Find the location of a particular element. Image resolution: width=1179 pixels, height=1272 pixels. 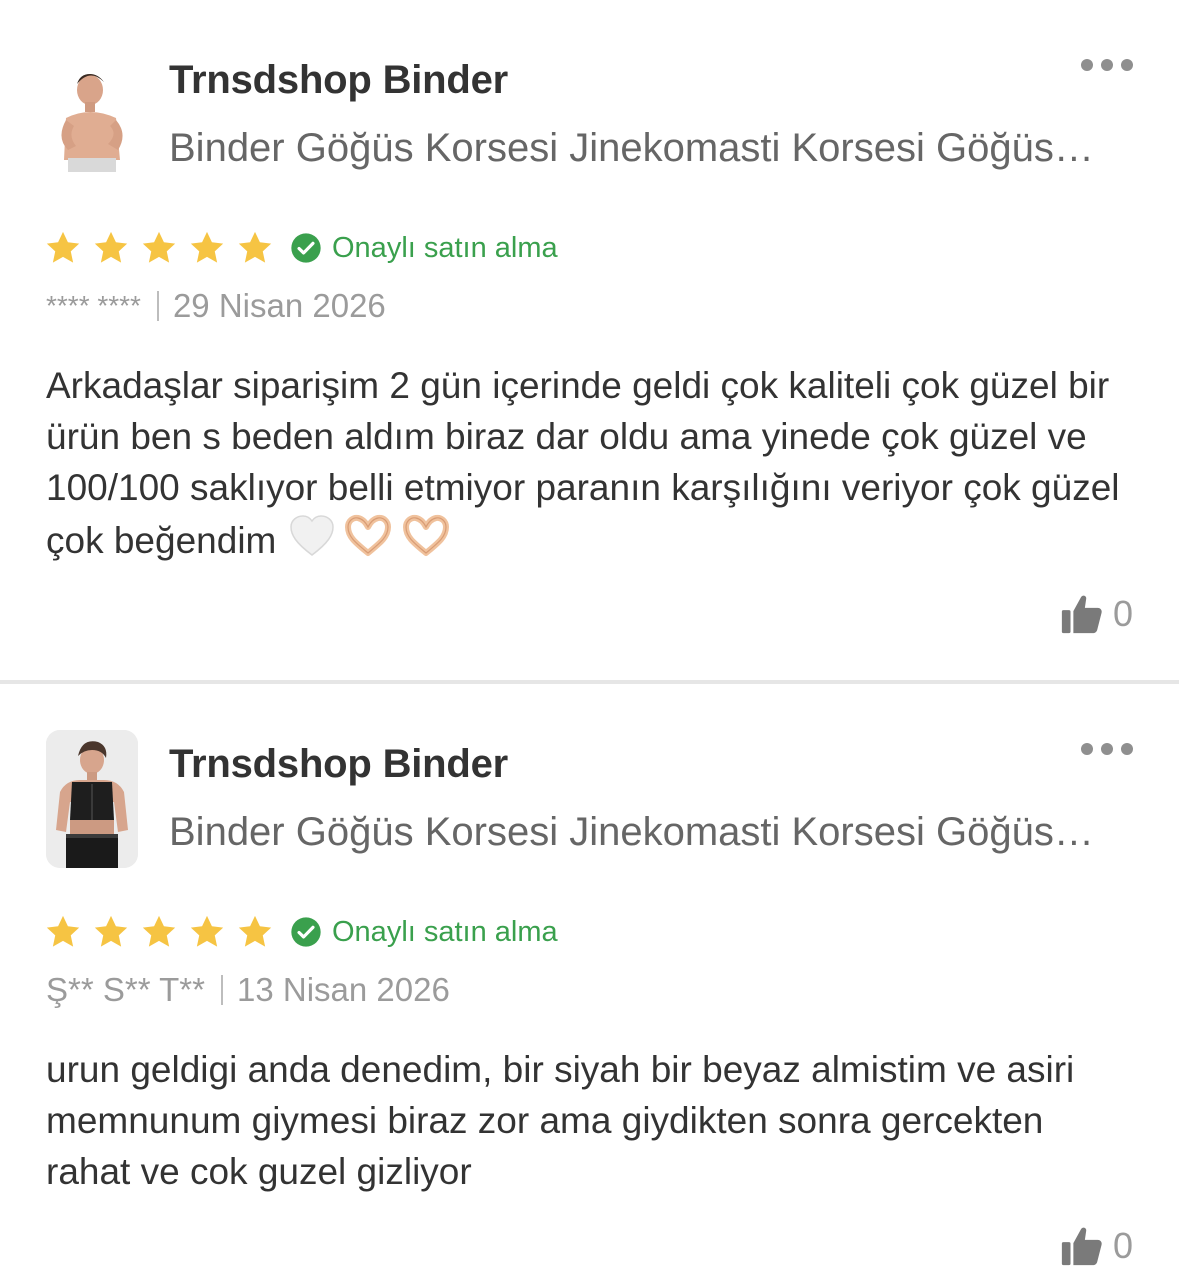

product-image-shirtless-model is located at coordinates (92, 115).